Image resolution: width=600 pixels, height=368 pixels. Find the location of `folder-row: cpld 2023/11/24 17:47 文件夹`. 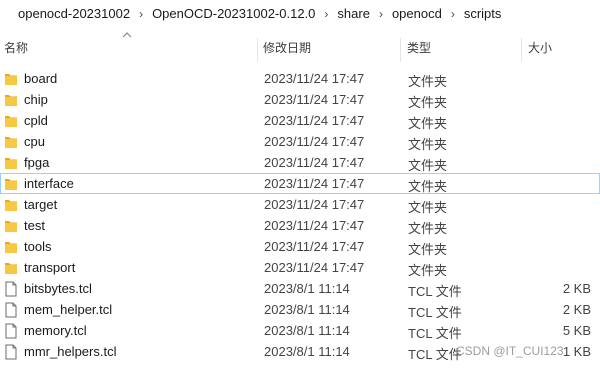

folder-row: cpld 2023/11/24 17:47 文件夹 is located at coordinates (300, 120).